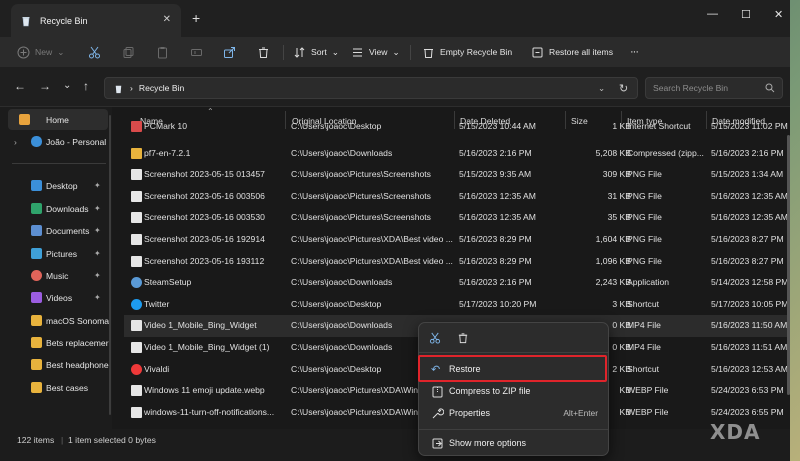 This screenshot has width=800, height=461. Describe the element at coordinates (96, 20) in the screenshot. I see `tab-recycle-bin: Recycle Bin ✕` at that location.